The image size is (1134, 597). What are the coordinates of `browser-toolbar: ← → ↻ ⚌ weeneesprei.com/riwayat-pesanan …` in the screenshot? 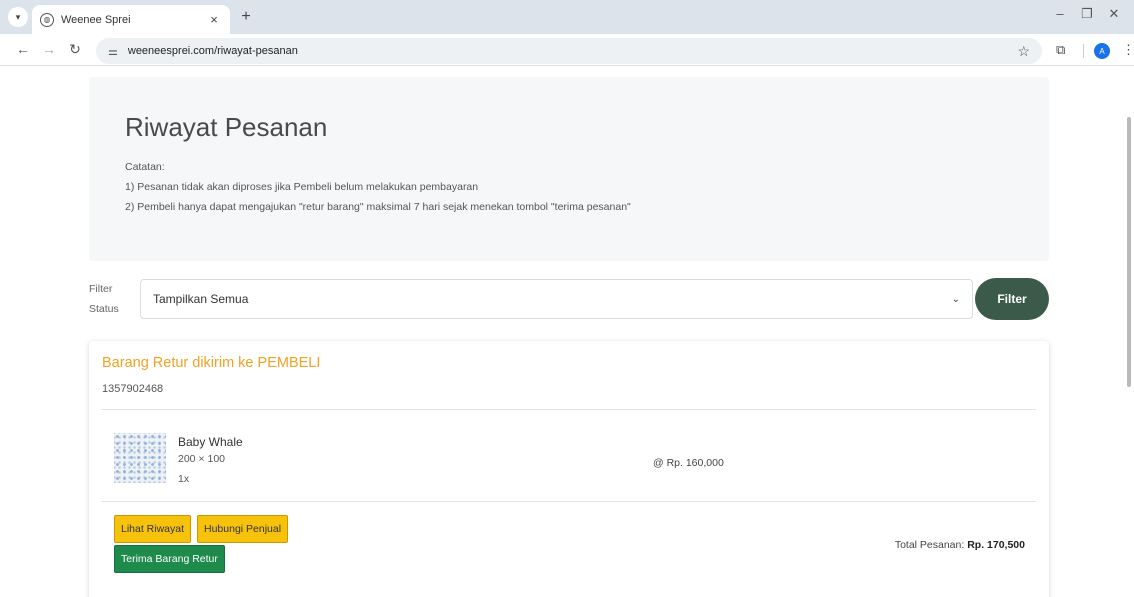 It's located at (567, 50).